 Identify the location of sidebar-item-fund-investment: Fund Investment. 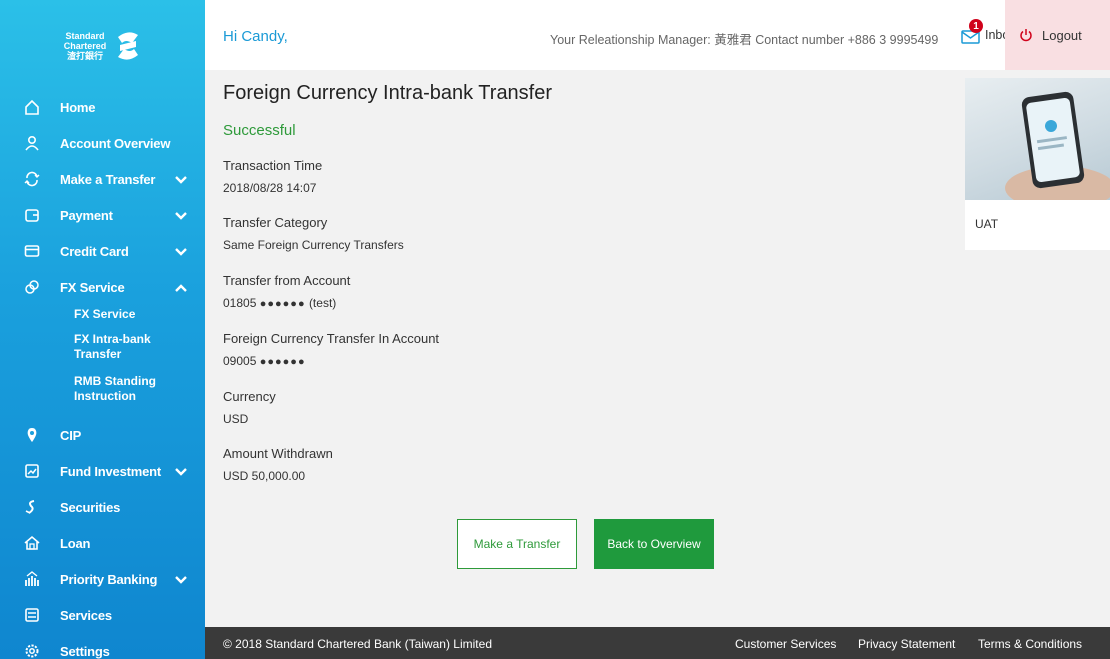
(102, 471).